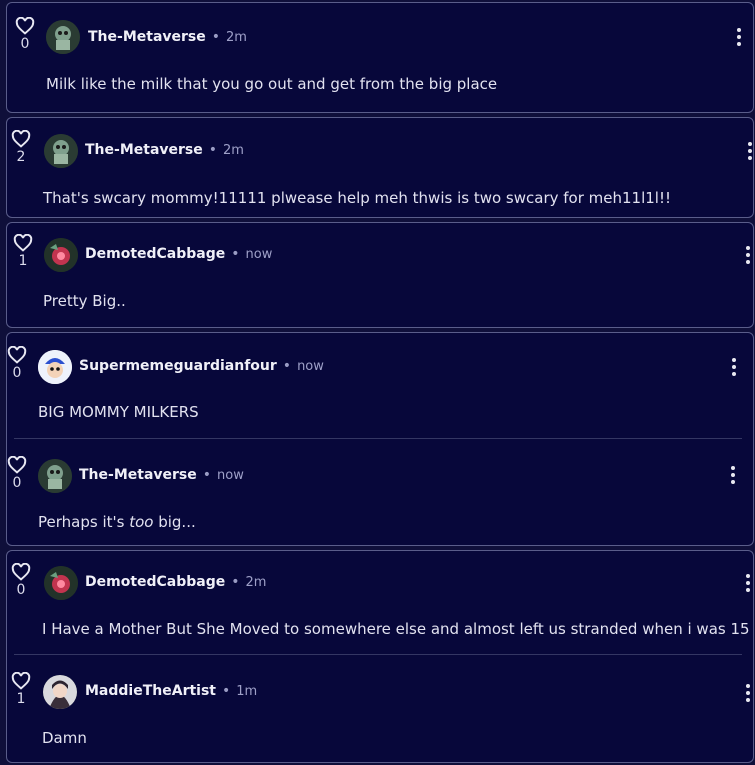  What do you see at coordinates (84, 522) in the screenshot?
I see `comment-text-part: Perhaps it's` at bounding box center [84, 522].